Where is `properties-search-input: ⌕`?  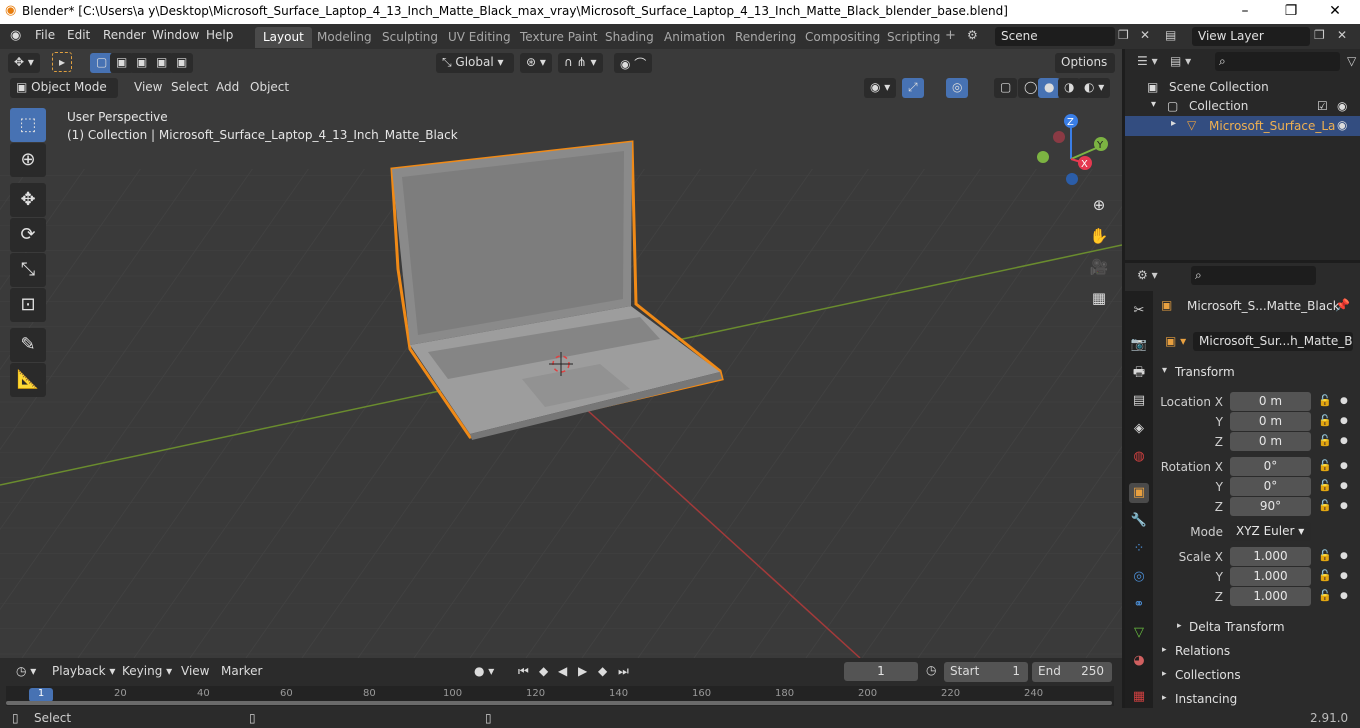
properties-search-input: ⌕ is located at coordinates (1253, 275).